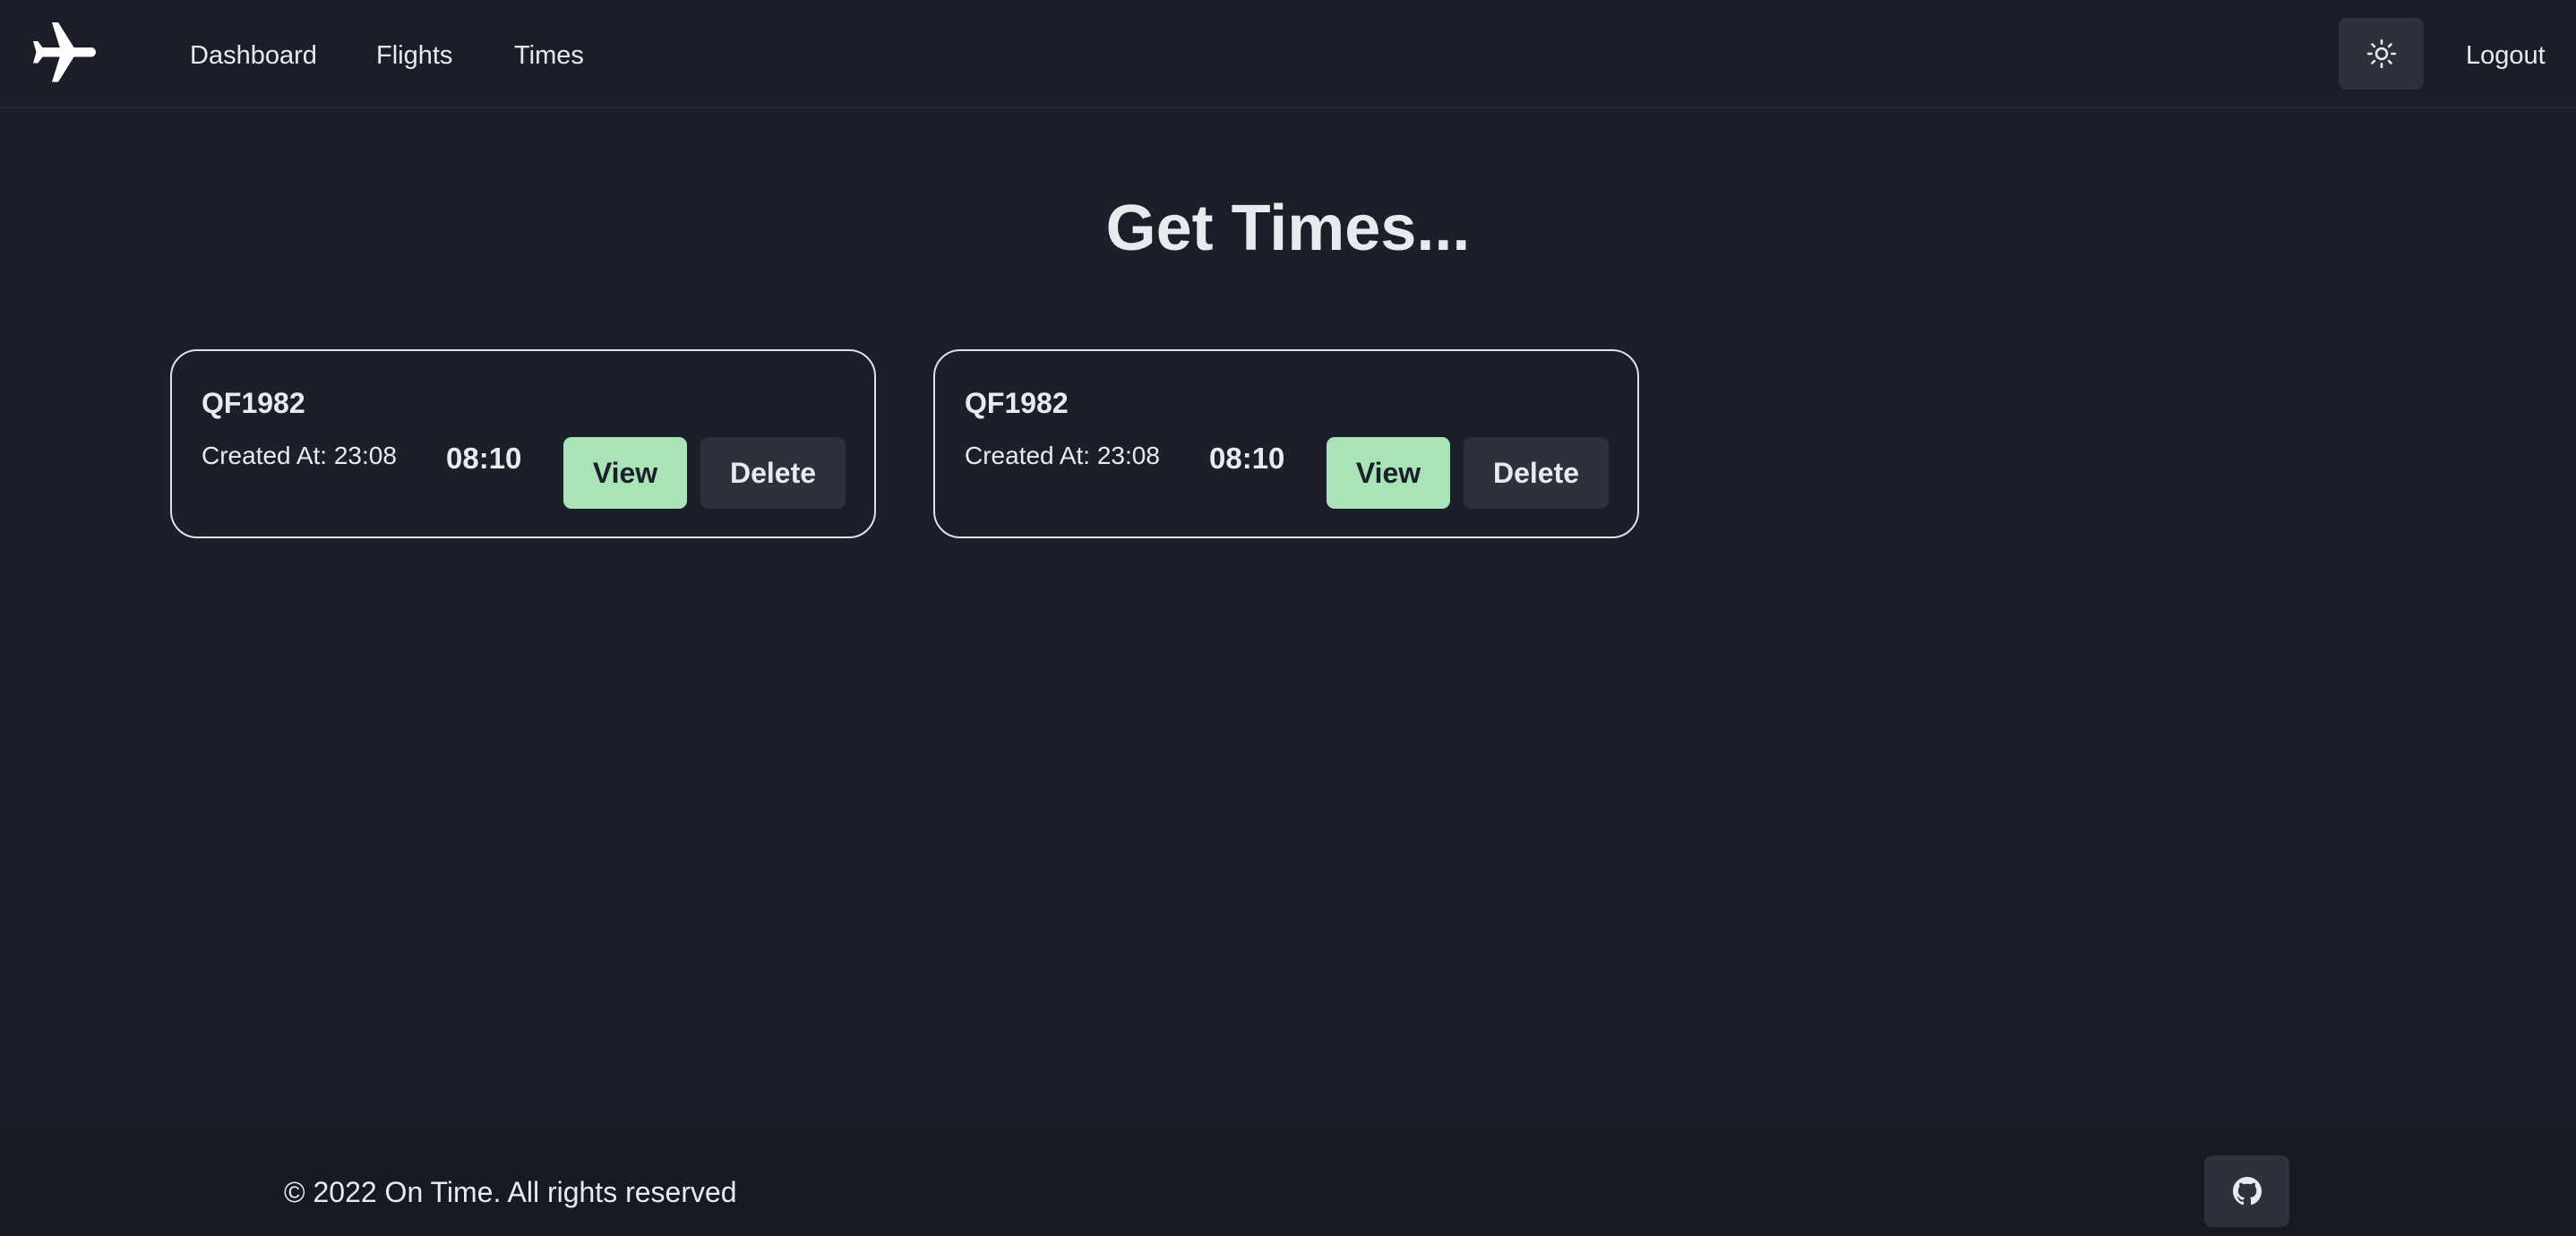 The image size is (2576, 1236). Describe the element at coordinates (64, 53) in the screenshot. I see `airplane-icon` at that location.